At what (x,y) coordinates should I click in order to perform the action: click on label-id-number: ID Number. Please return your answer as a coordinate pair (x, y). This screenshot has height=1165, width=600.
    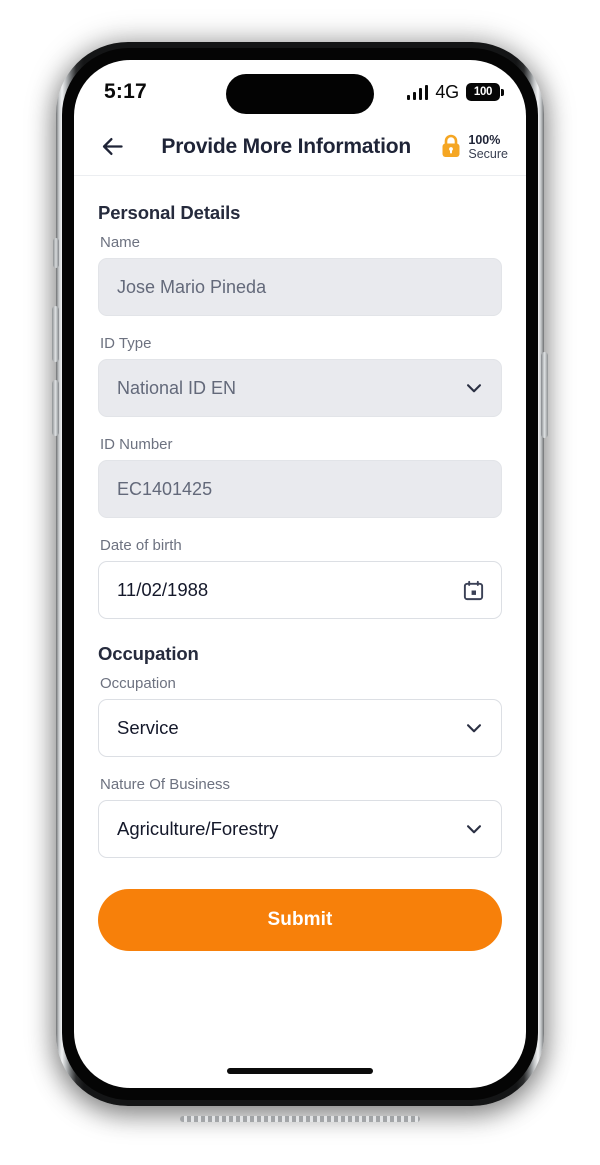
    Looking at the image, I should click on (136, 444).